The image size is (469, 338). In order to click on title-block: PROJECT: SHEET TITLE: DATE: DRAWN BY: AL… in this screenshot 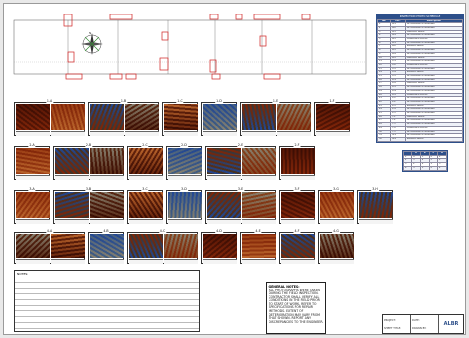, I will do `click(423, 324)`.